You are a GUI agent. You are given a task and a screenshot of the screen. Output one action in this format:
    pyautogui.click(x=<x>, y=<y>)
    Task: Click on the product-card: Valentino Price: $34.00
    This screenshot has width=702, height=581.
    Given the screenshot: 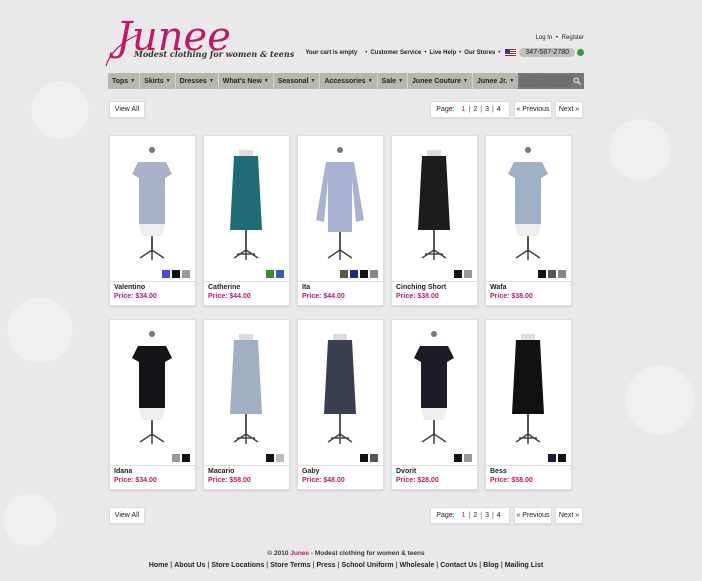 What is the action you would take?
    pyautogui.click(x=152, y=220)
    